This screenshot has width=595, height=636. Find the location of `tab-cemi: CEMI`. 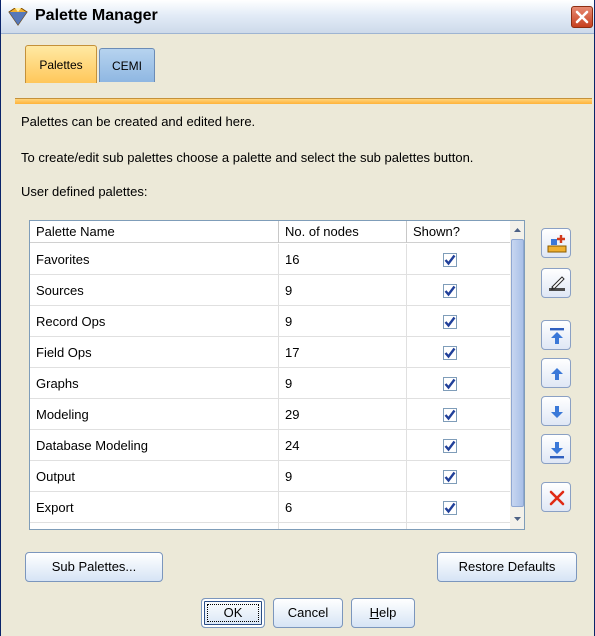

tab-cemi: CEMI is located at coordinates (127, 65).